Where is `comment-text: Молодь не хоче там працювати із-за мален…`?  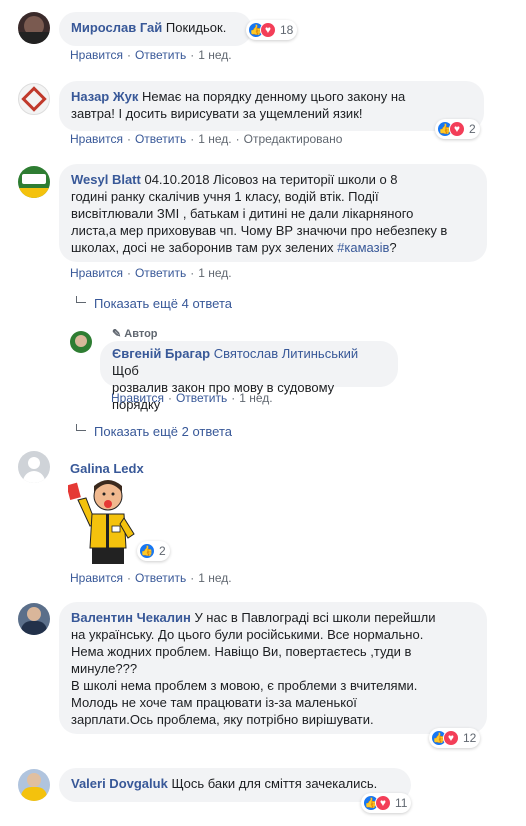
comment-text: Молодь не хоче там працювати із-за мален… is located at coordinates (214, 702).